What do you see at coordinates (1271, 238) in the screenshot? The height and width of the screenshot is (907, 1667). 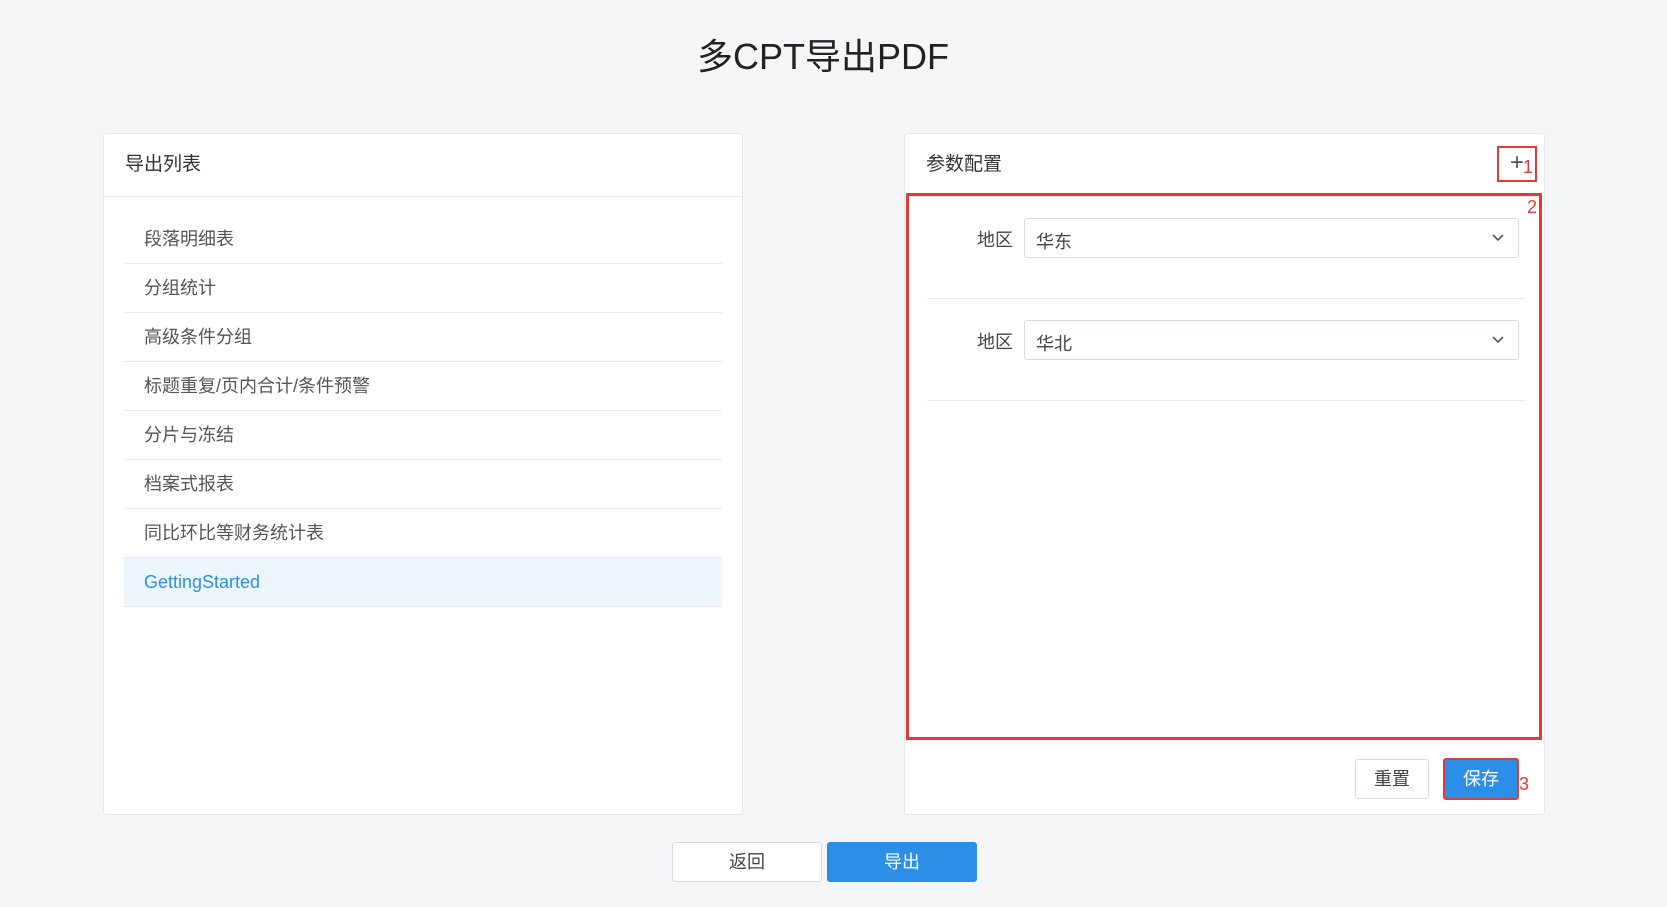 I see `region-select: 华东` at bounding box center [1271, 238].